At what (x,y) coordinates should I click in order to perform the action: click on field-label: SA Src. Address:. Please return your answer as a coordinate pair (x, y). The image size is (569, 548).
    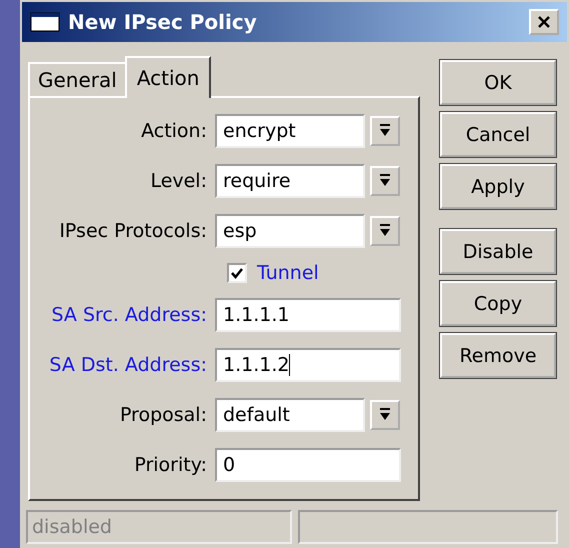
    Looking at the image, I should click on (128, 315).